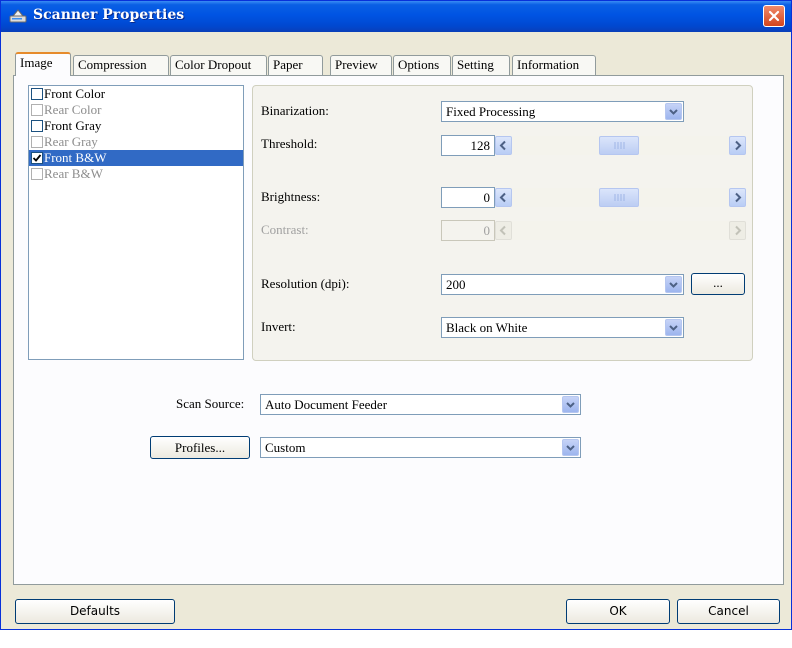  What do you see at coordinates (361, 65) in the screenshot?
I see `tab-preview: Preview` at bounding box center [361, 65].